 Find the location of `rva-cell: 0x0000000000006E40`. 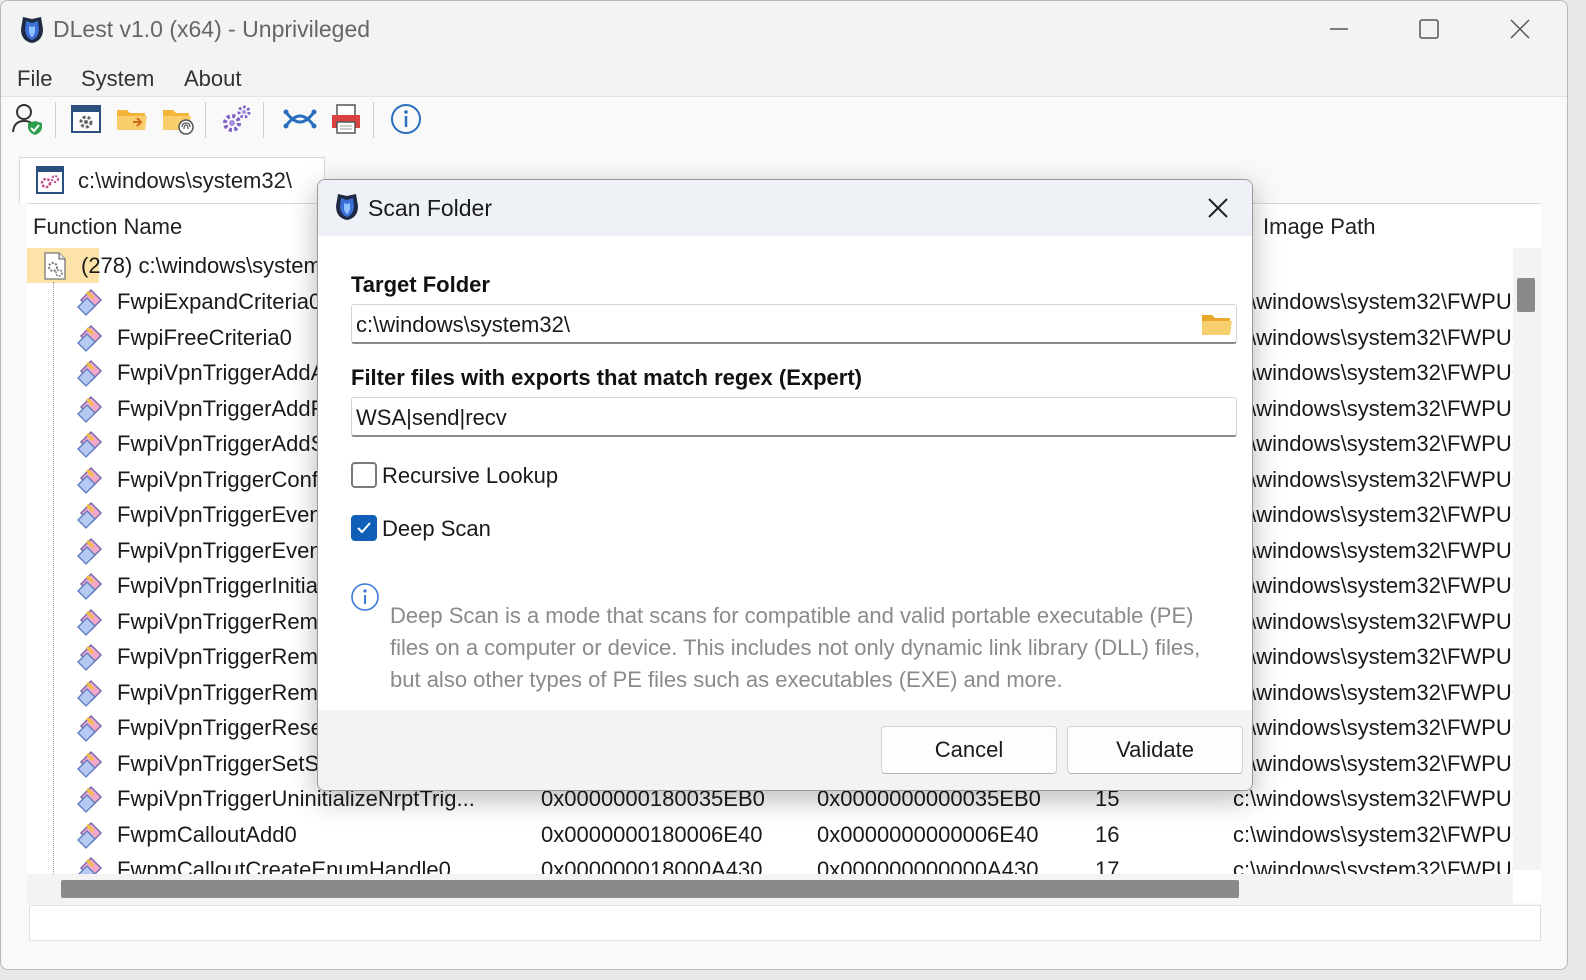

rva-cell: 0x0000000000006E40 is located at coordinates (928, 834).